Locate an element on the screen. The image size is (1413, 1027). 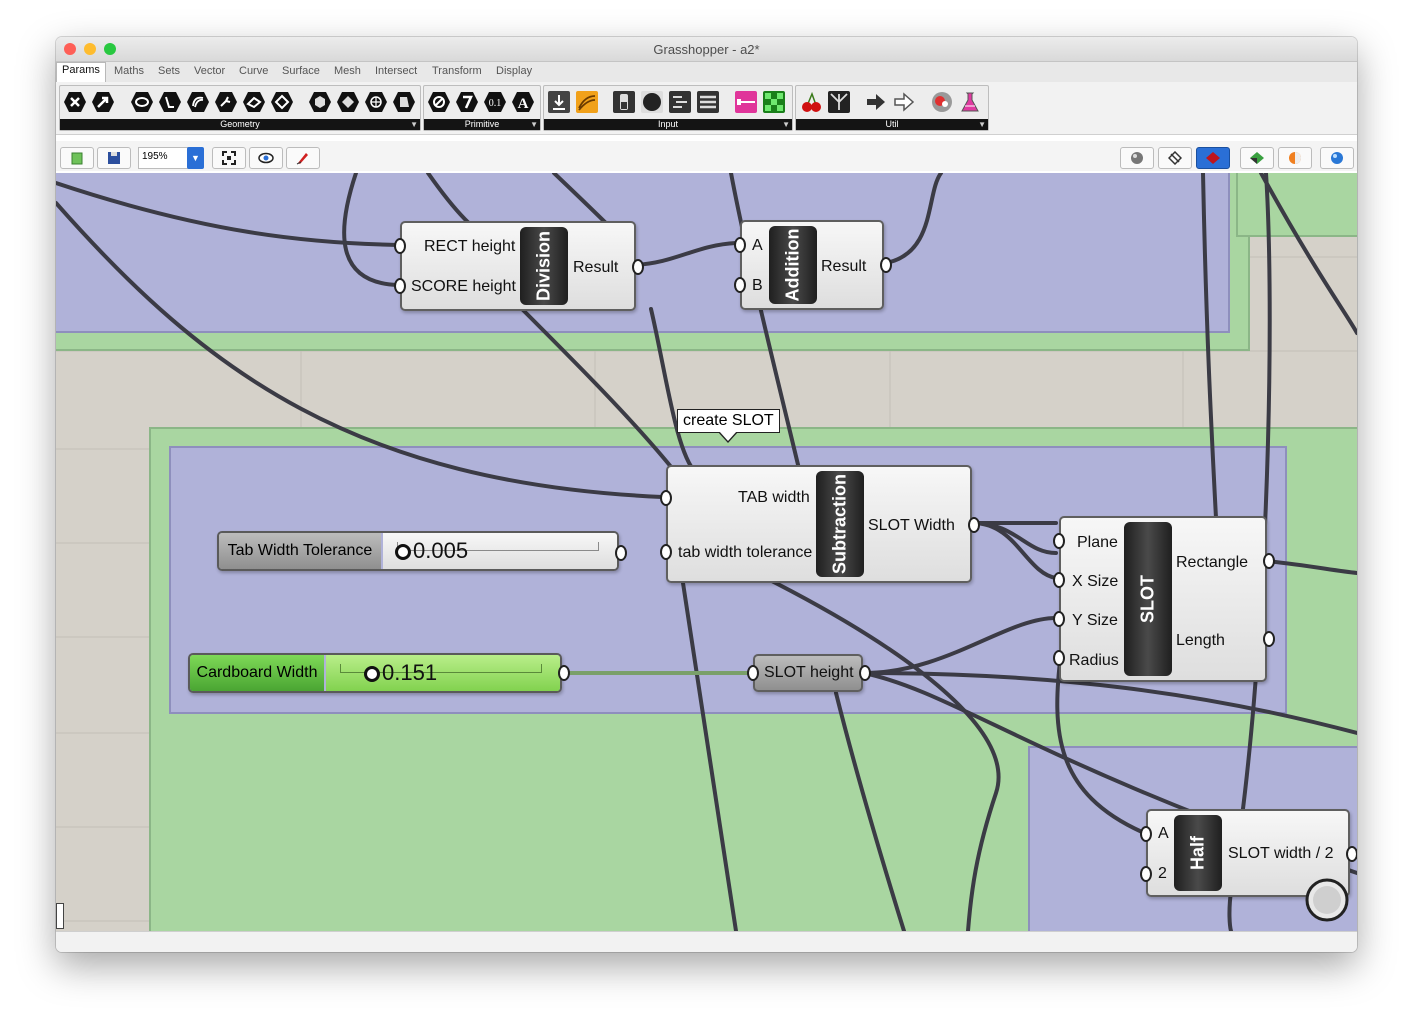
gradient-icon is located at coordinates (746, 102).